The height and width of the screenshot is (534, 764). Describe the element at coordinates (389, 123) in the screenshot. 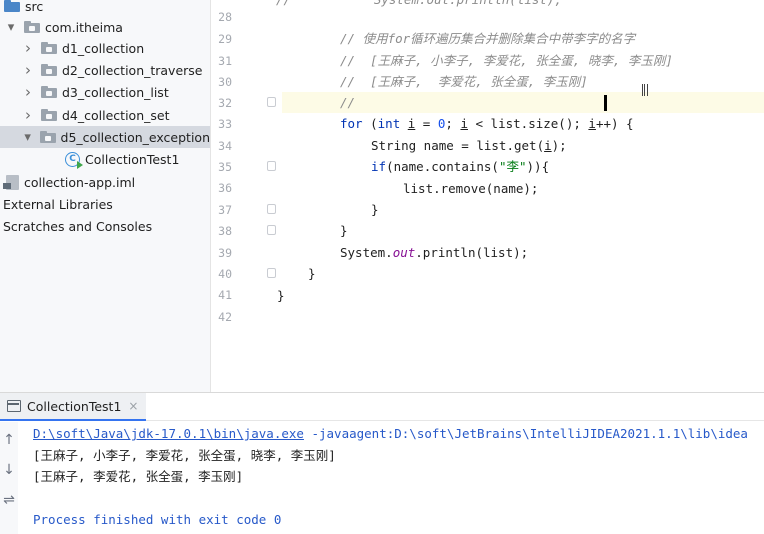

I see `keyword: int` at that location.